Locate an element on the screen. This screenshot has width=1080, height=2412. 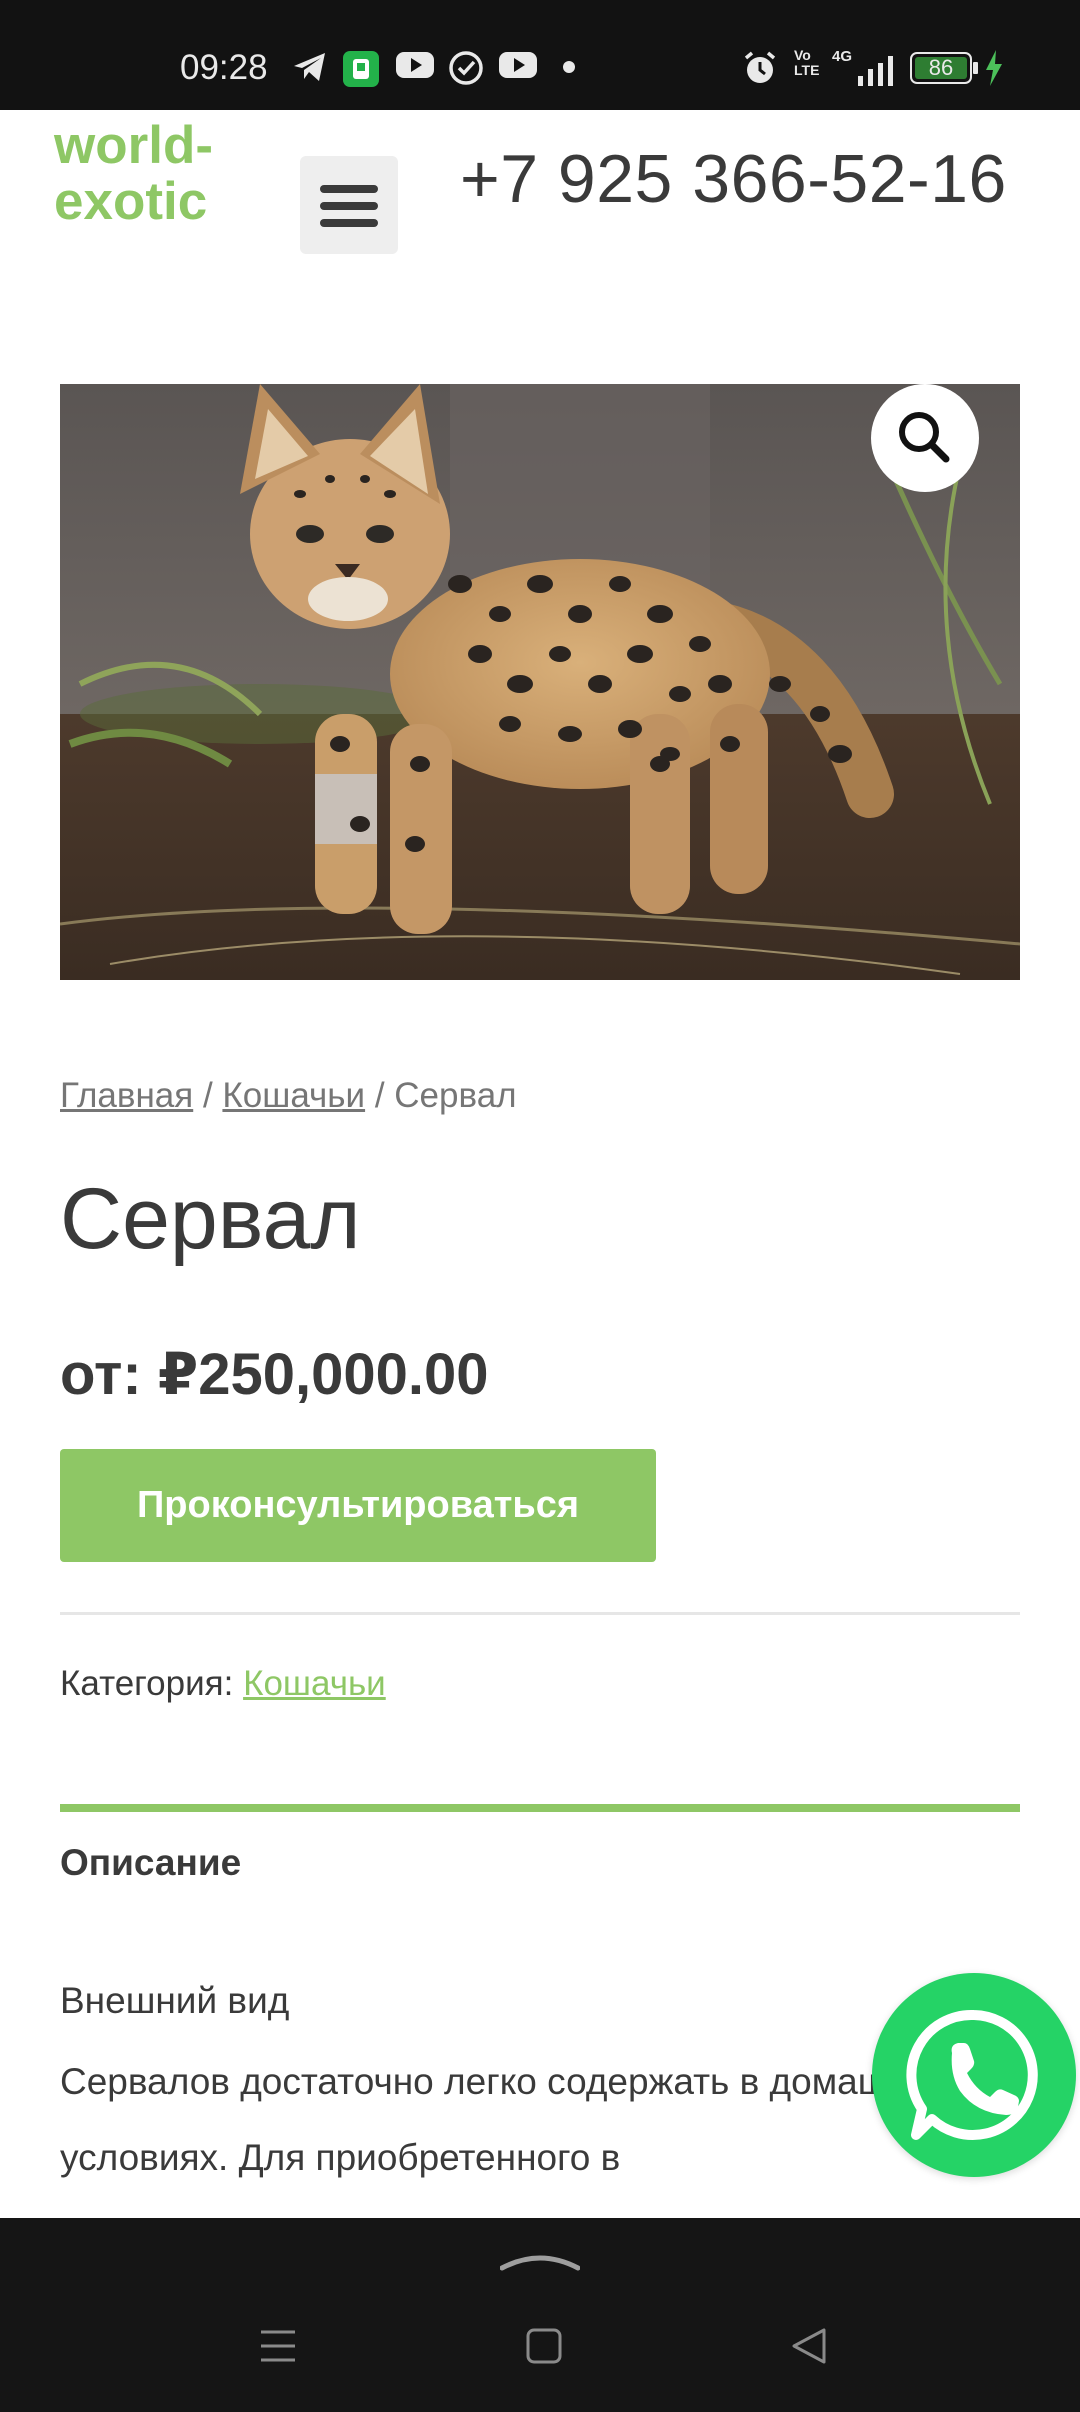
divider is located at coordinates (540, 1613).